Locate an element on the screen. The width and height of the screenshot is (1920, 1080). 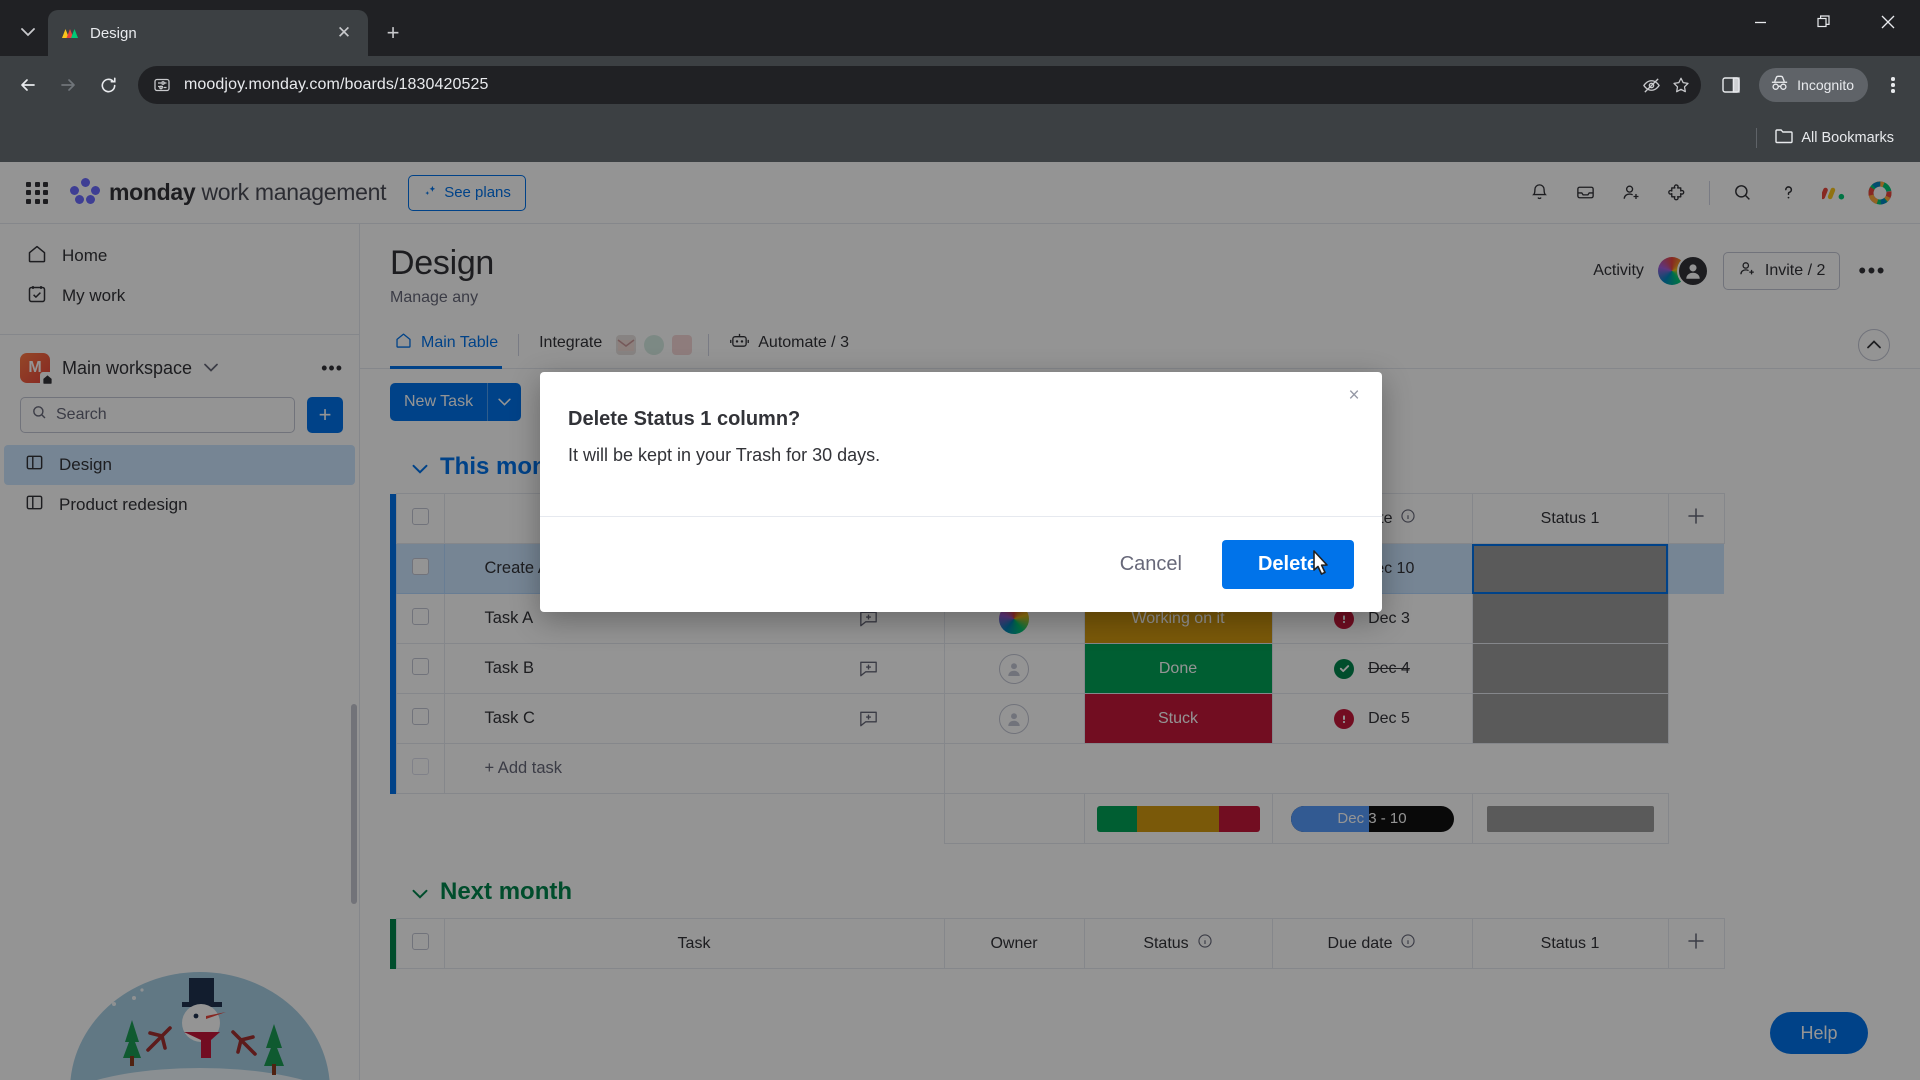
tab-strip: Design ✕ + is located at coordinates (960, 28).